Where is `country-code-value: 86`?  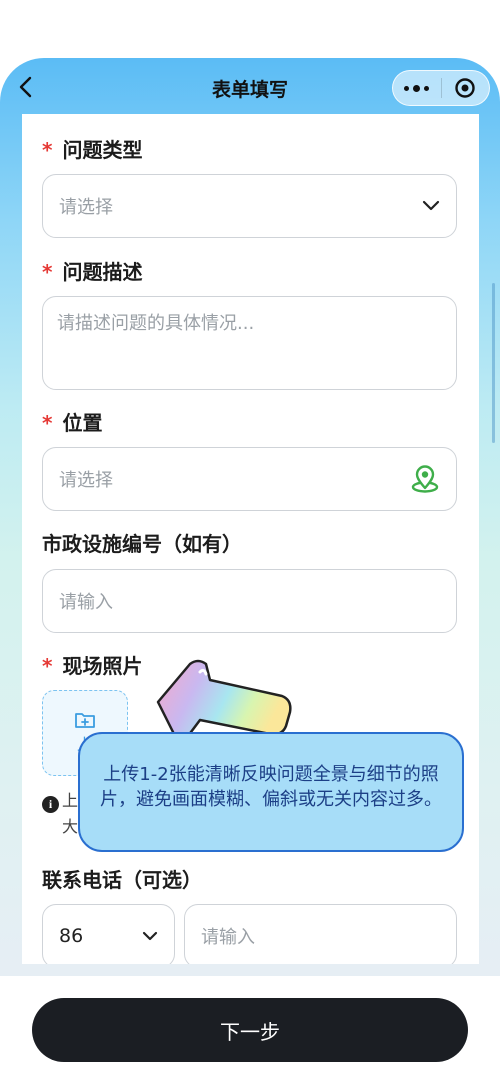
country-code-value: 86 is located at coordinates (71, 936).